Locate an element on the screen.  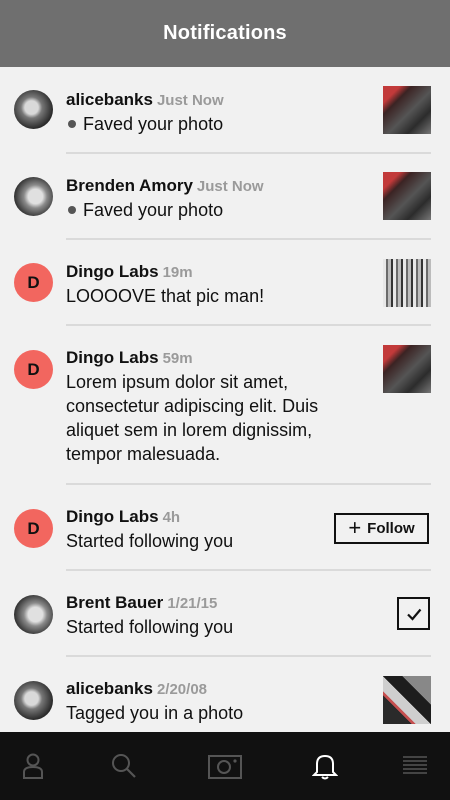
header: Notifications is located at coordinates (225, 33).